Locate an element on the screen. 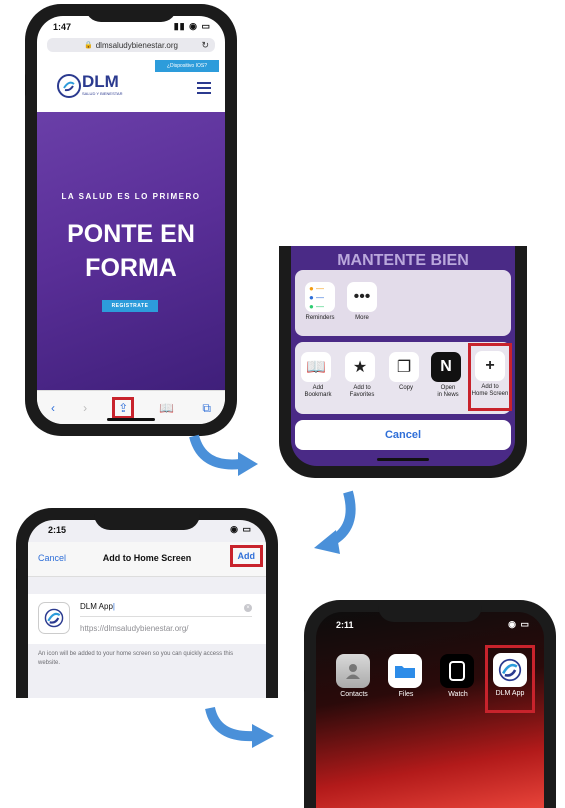 This screenshot has width=565, height=808. ios-device-button: ¿Dispositivo IOS? is located at coordinates (187, 66).